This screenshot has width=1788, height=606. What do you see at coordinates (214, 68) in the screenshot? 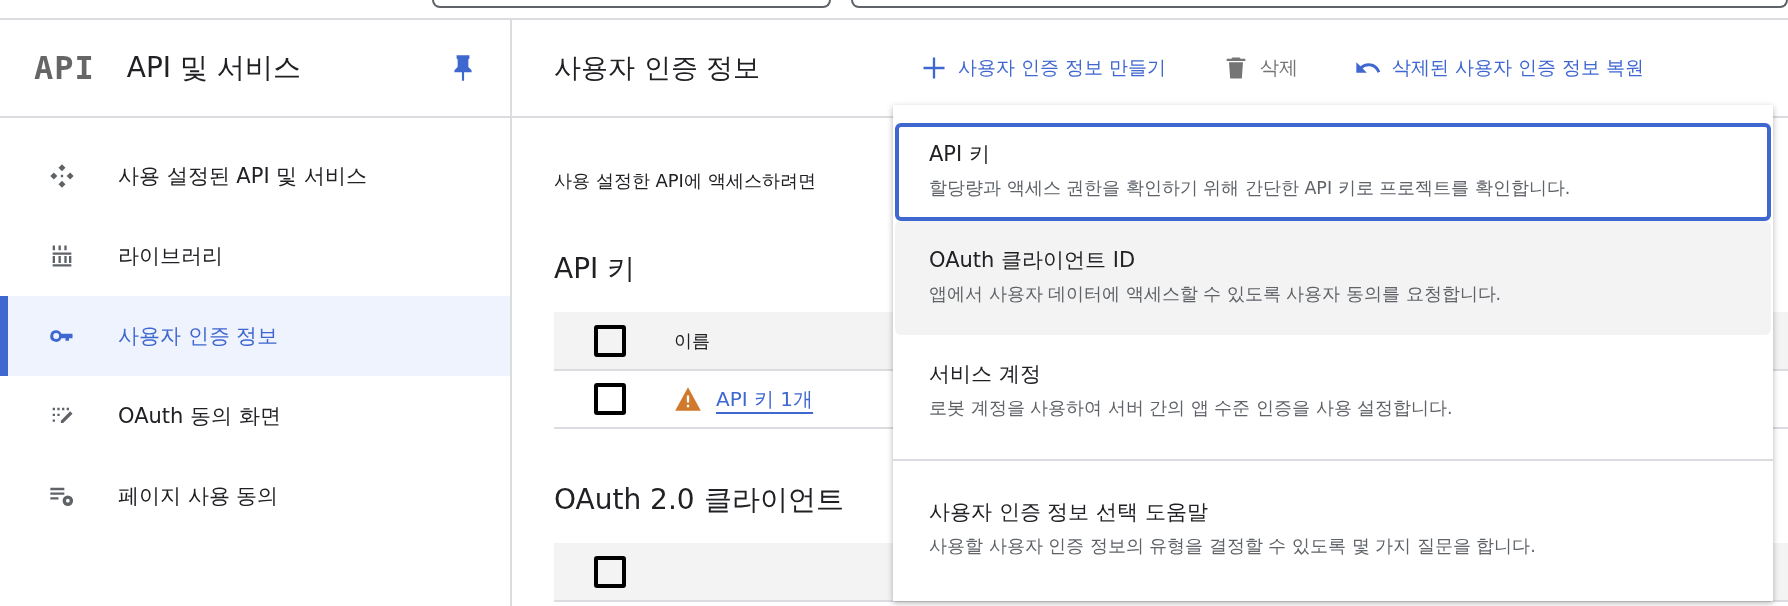
I see `sidebar-title: API 및 서비스` at bounding box center [214, 68].